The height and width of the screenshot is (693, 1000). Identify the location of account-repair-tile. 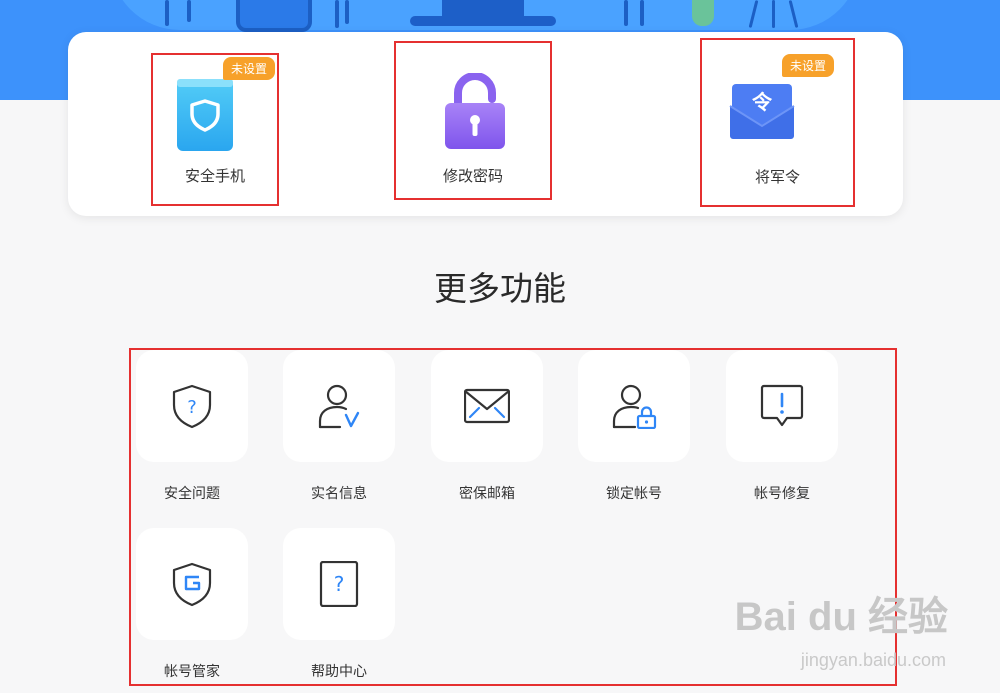
(782, 406).